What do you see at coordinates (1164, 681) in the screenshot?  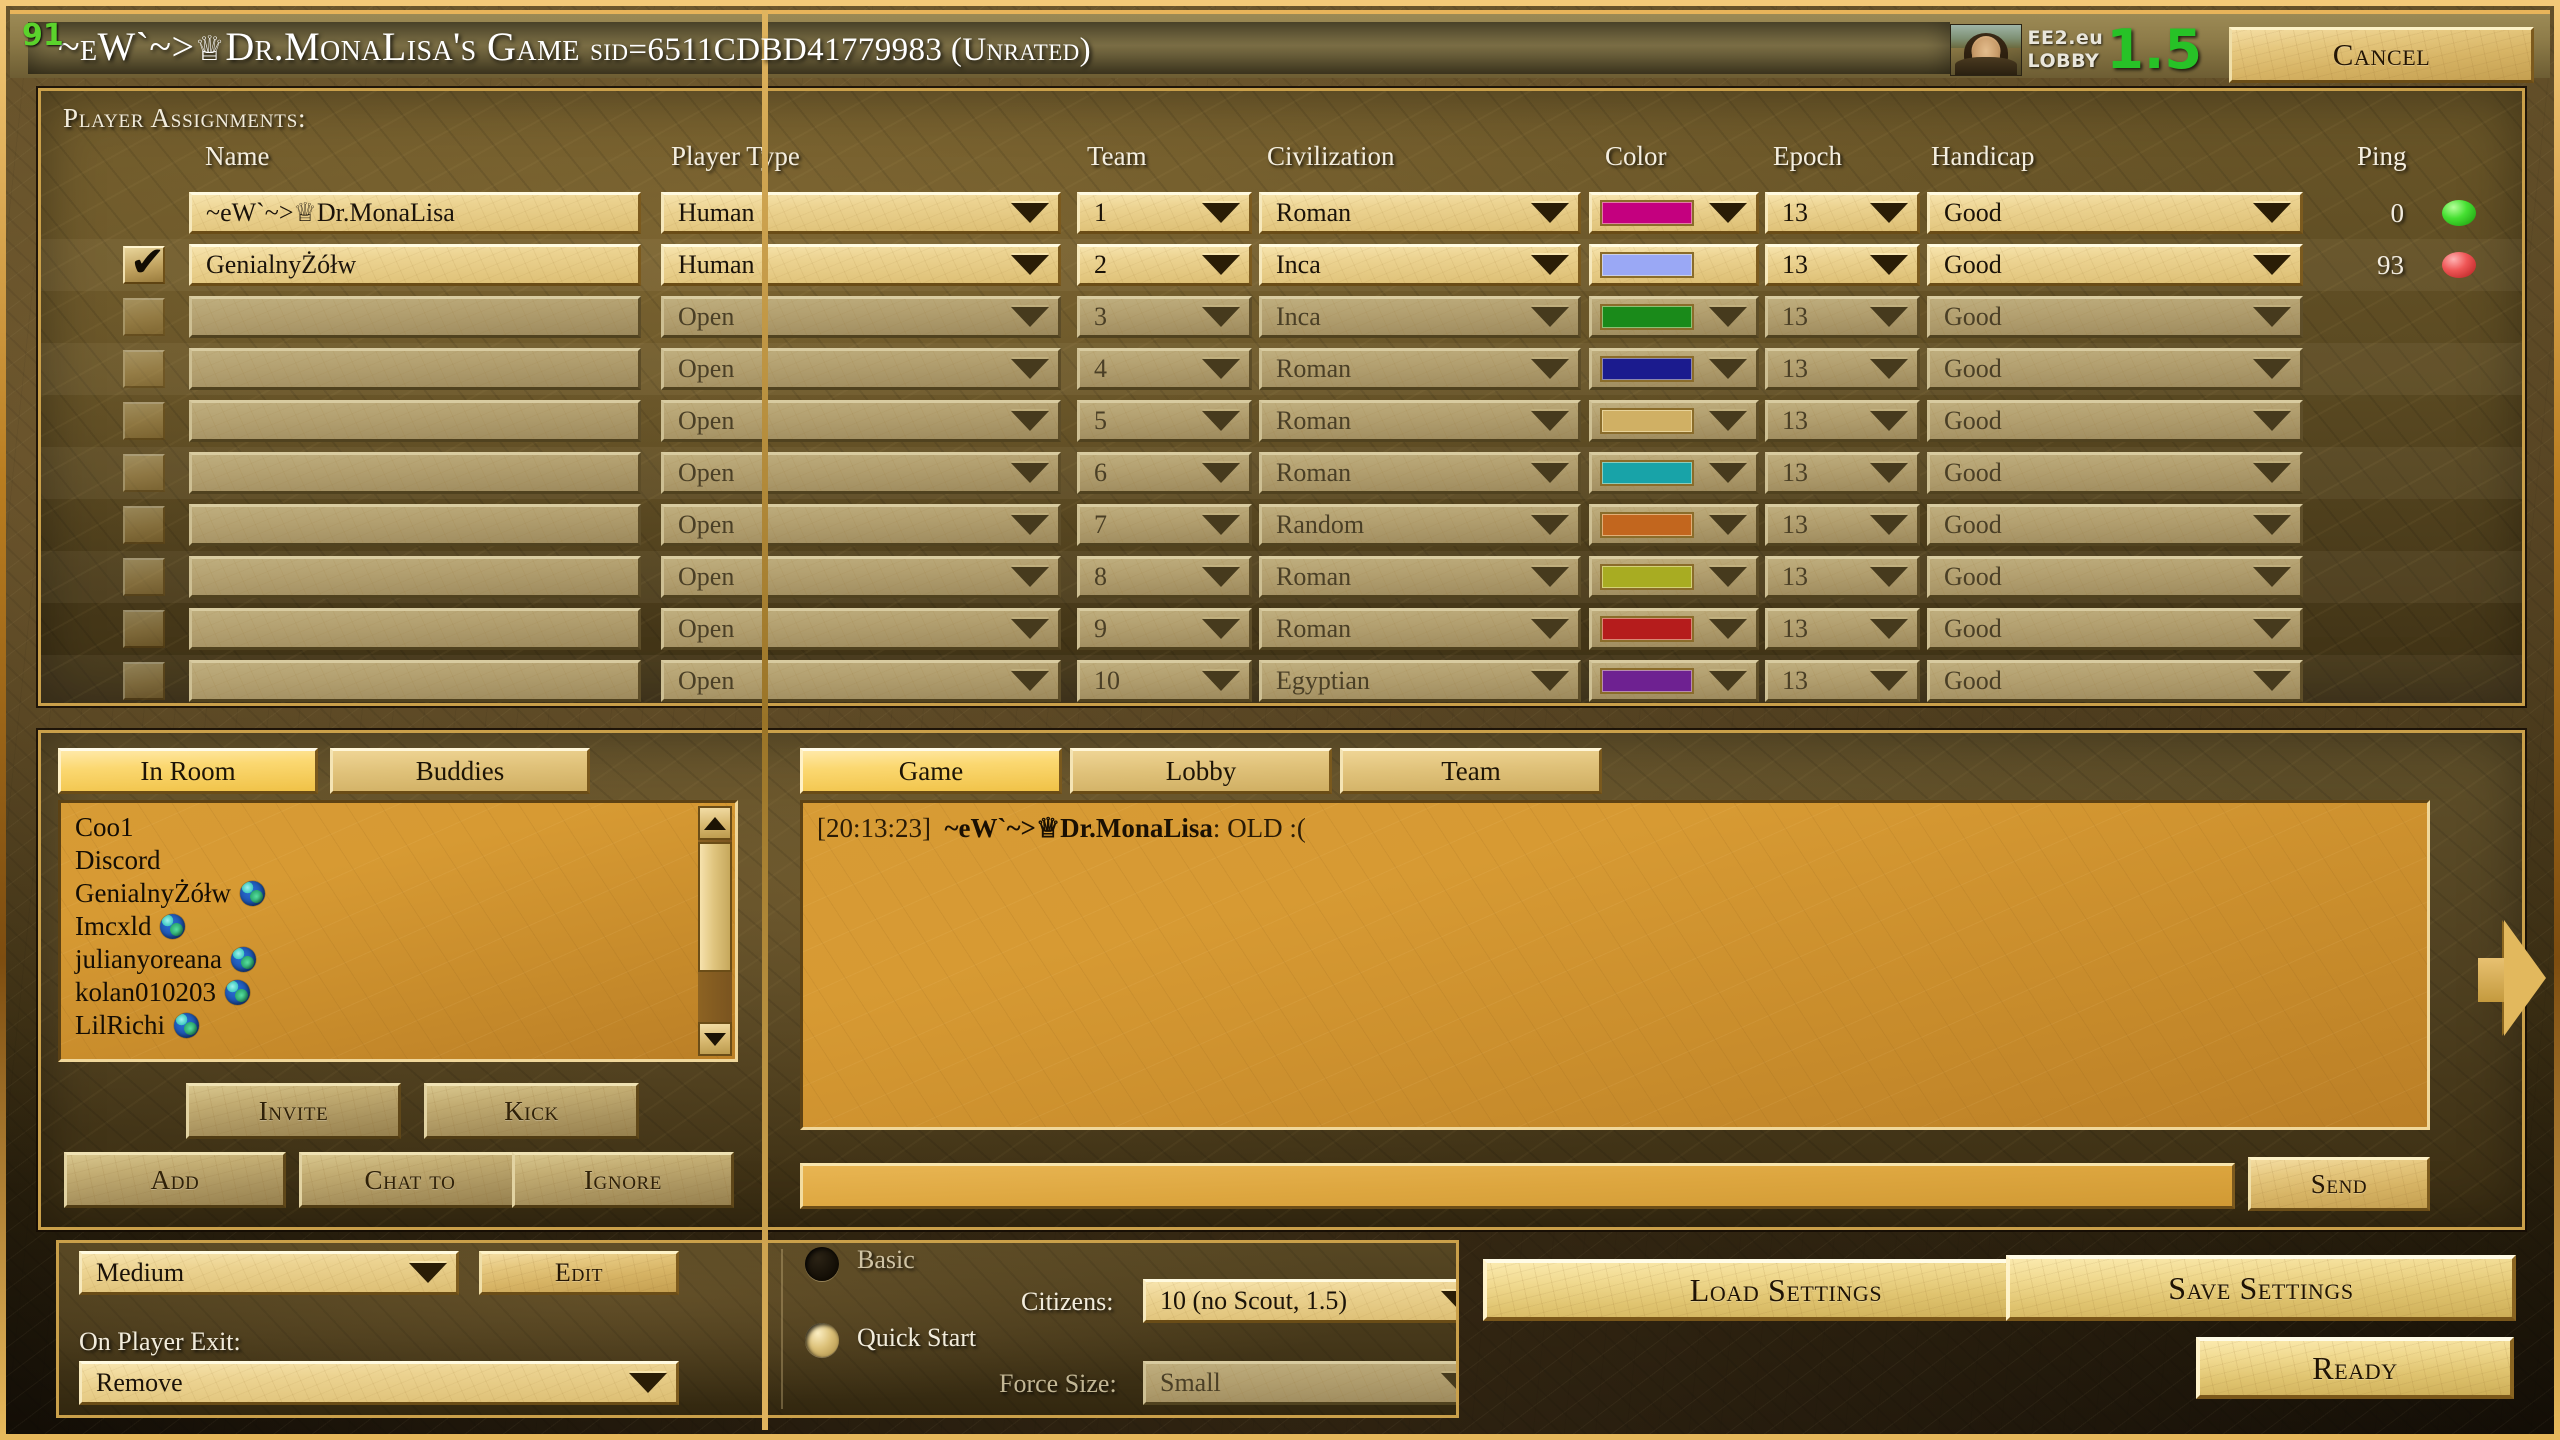 I see `team-select: 10` at bounding box center [1164, 681].